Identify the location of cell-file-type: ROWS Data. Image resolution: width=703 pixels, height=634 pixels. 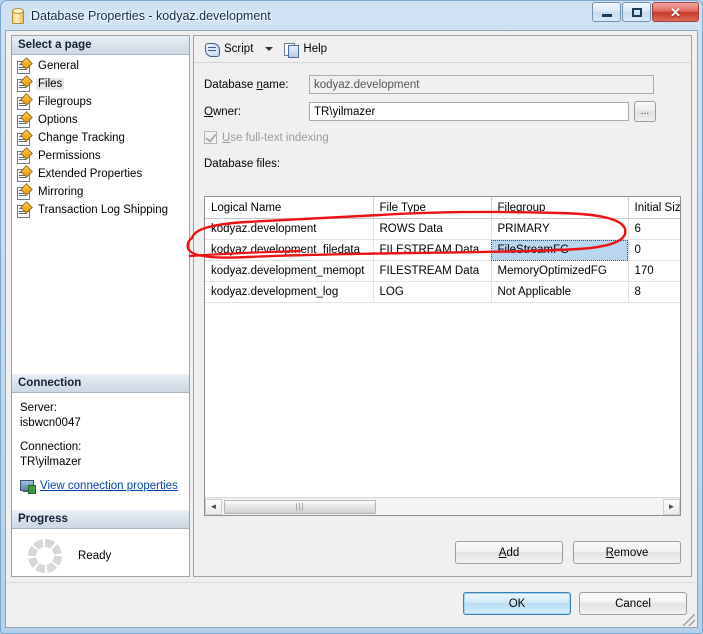
(432, 229).